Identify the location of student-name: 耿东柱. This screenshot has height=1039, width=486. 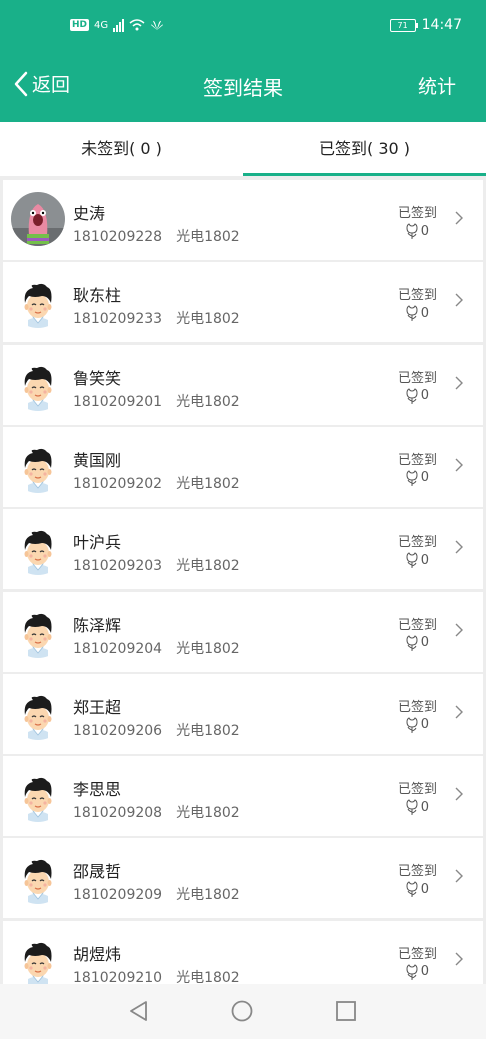
(97, 296).